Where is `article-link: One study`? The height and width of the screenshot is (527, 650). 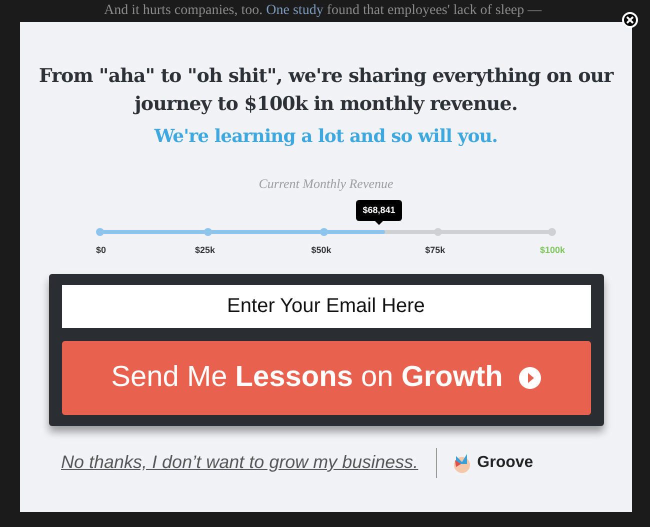
article-link: One study is located at coordinates (295, 10).